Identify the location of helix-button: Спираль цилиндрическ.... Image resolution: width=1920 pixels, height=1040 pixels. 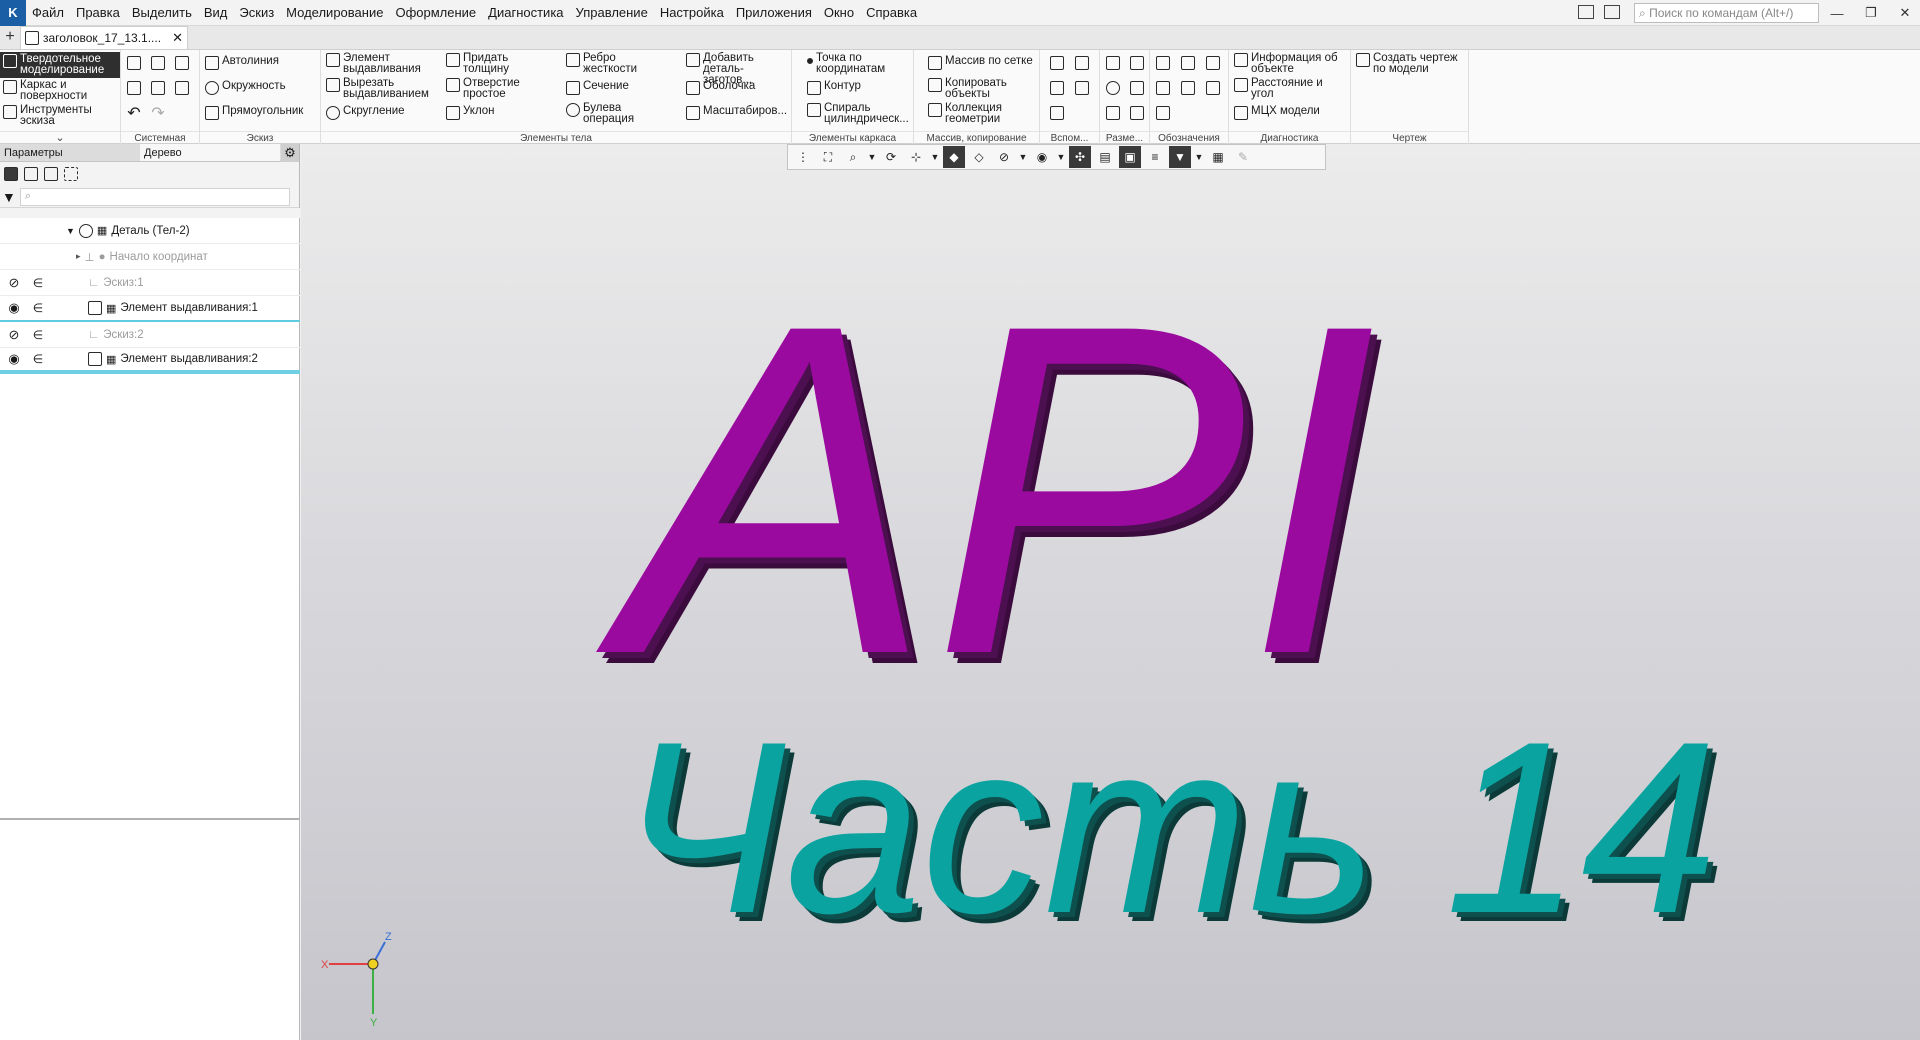
(861, 113).